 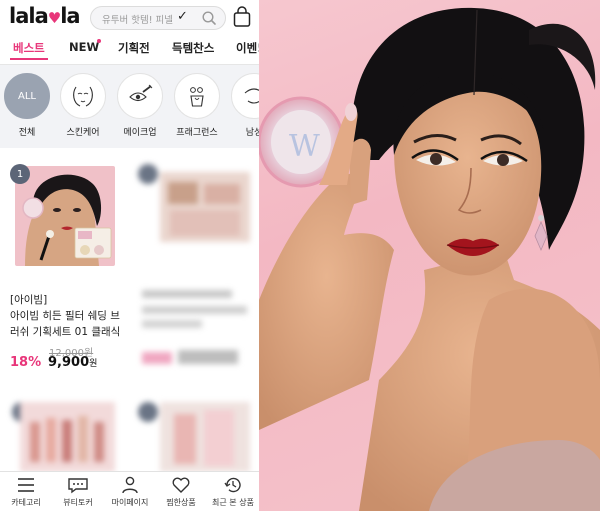 What do you see at coordinates (93, 364) in the screenshot?
I see `price-unit: 원` at bounding box center [93, 364].